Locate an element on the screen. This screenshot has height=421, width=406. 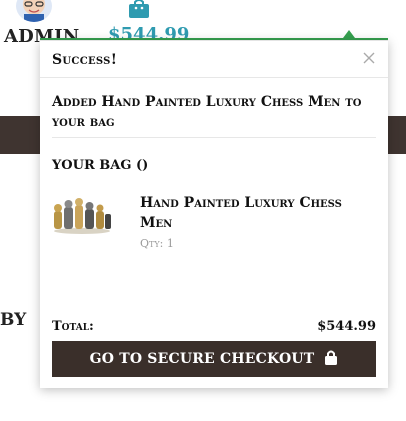
background-by-text: BY is located at coordinates (13, 320).